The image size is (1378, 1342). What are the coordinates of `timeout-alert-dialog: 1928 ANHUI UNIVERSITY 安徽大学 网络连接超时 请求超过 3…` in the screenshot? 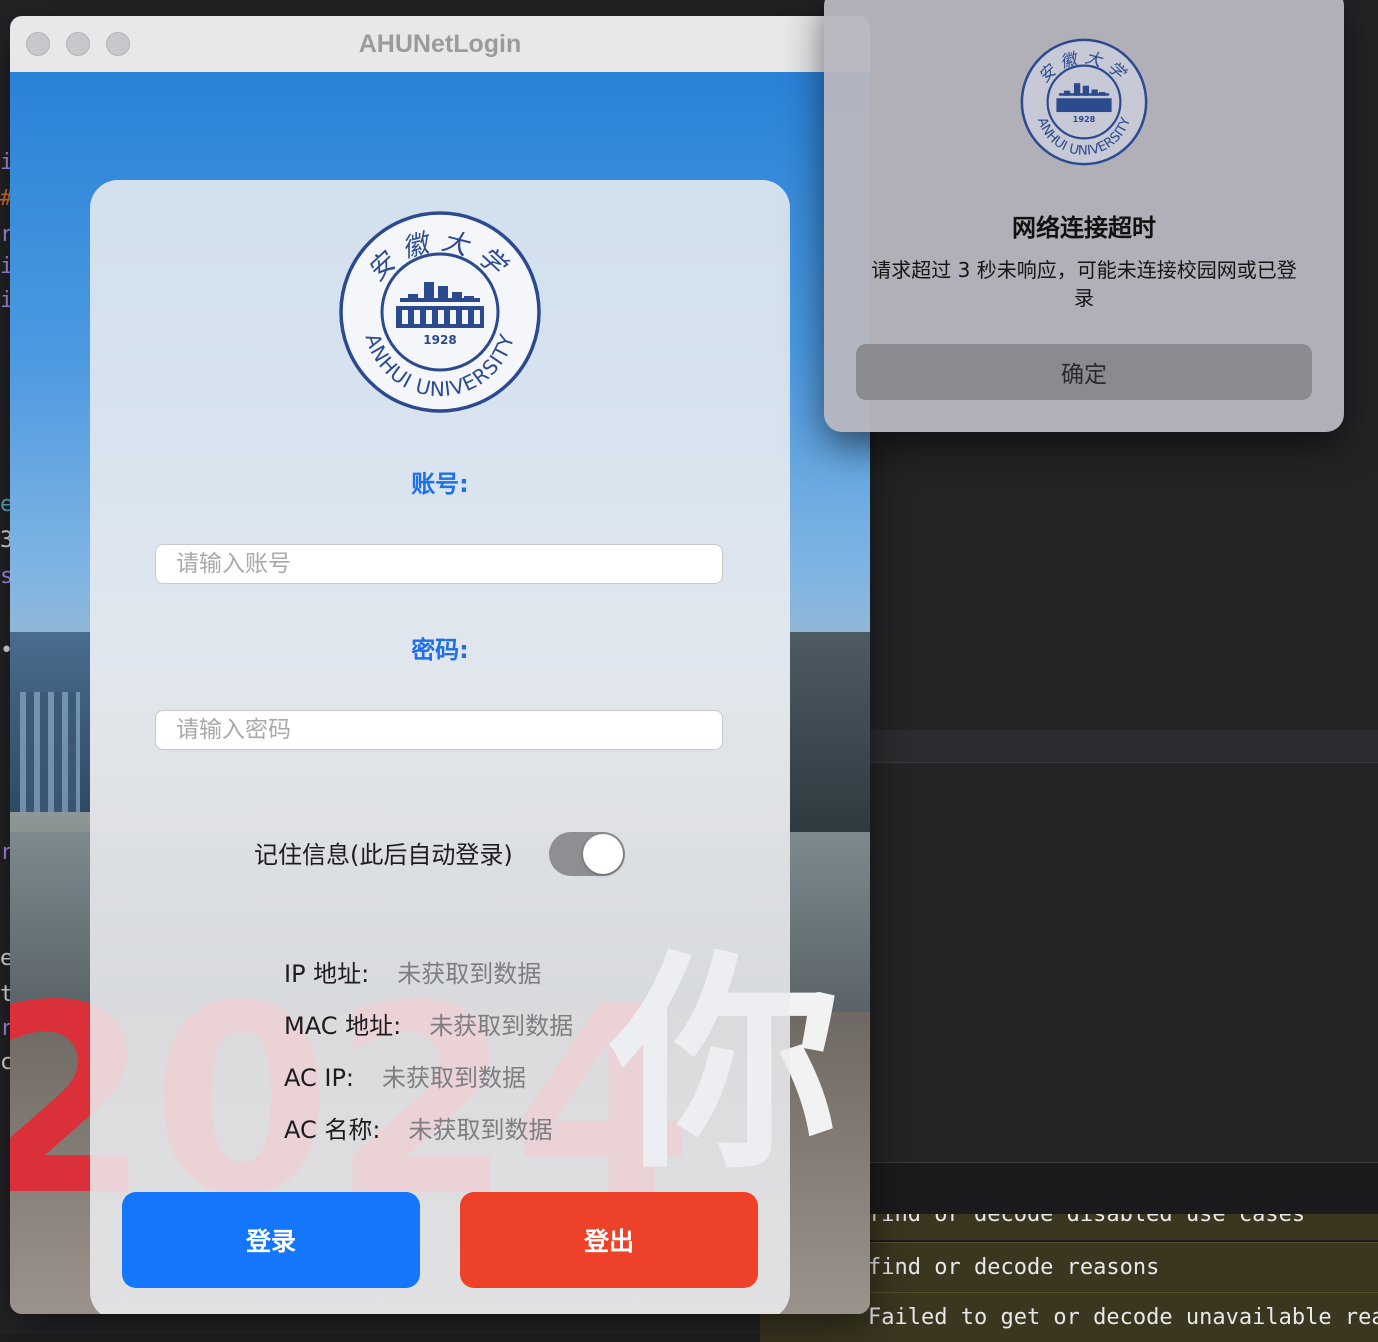 It's located at (1084, 216).